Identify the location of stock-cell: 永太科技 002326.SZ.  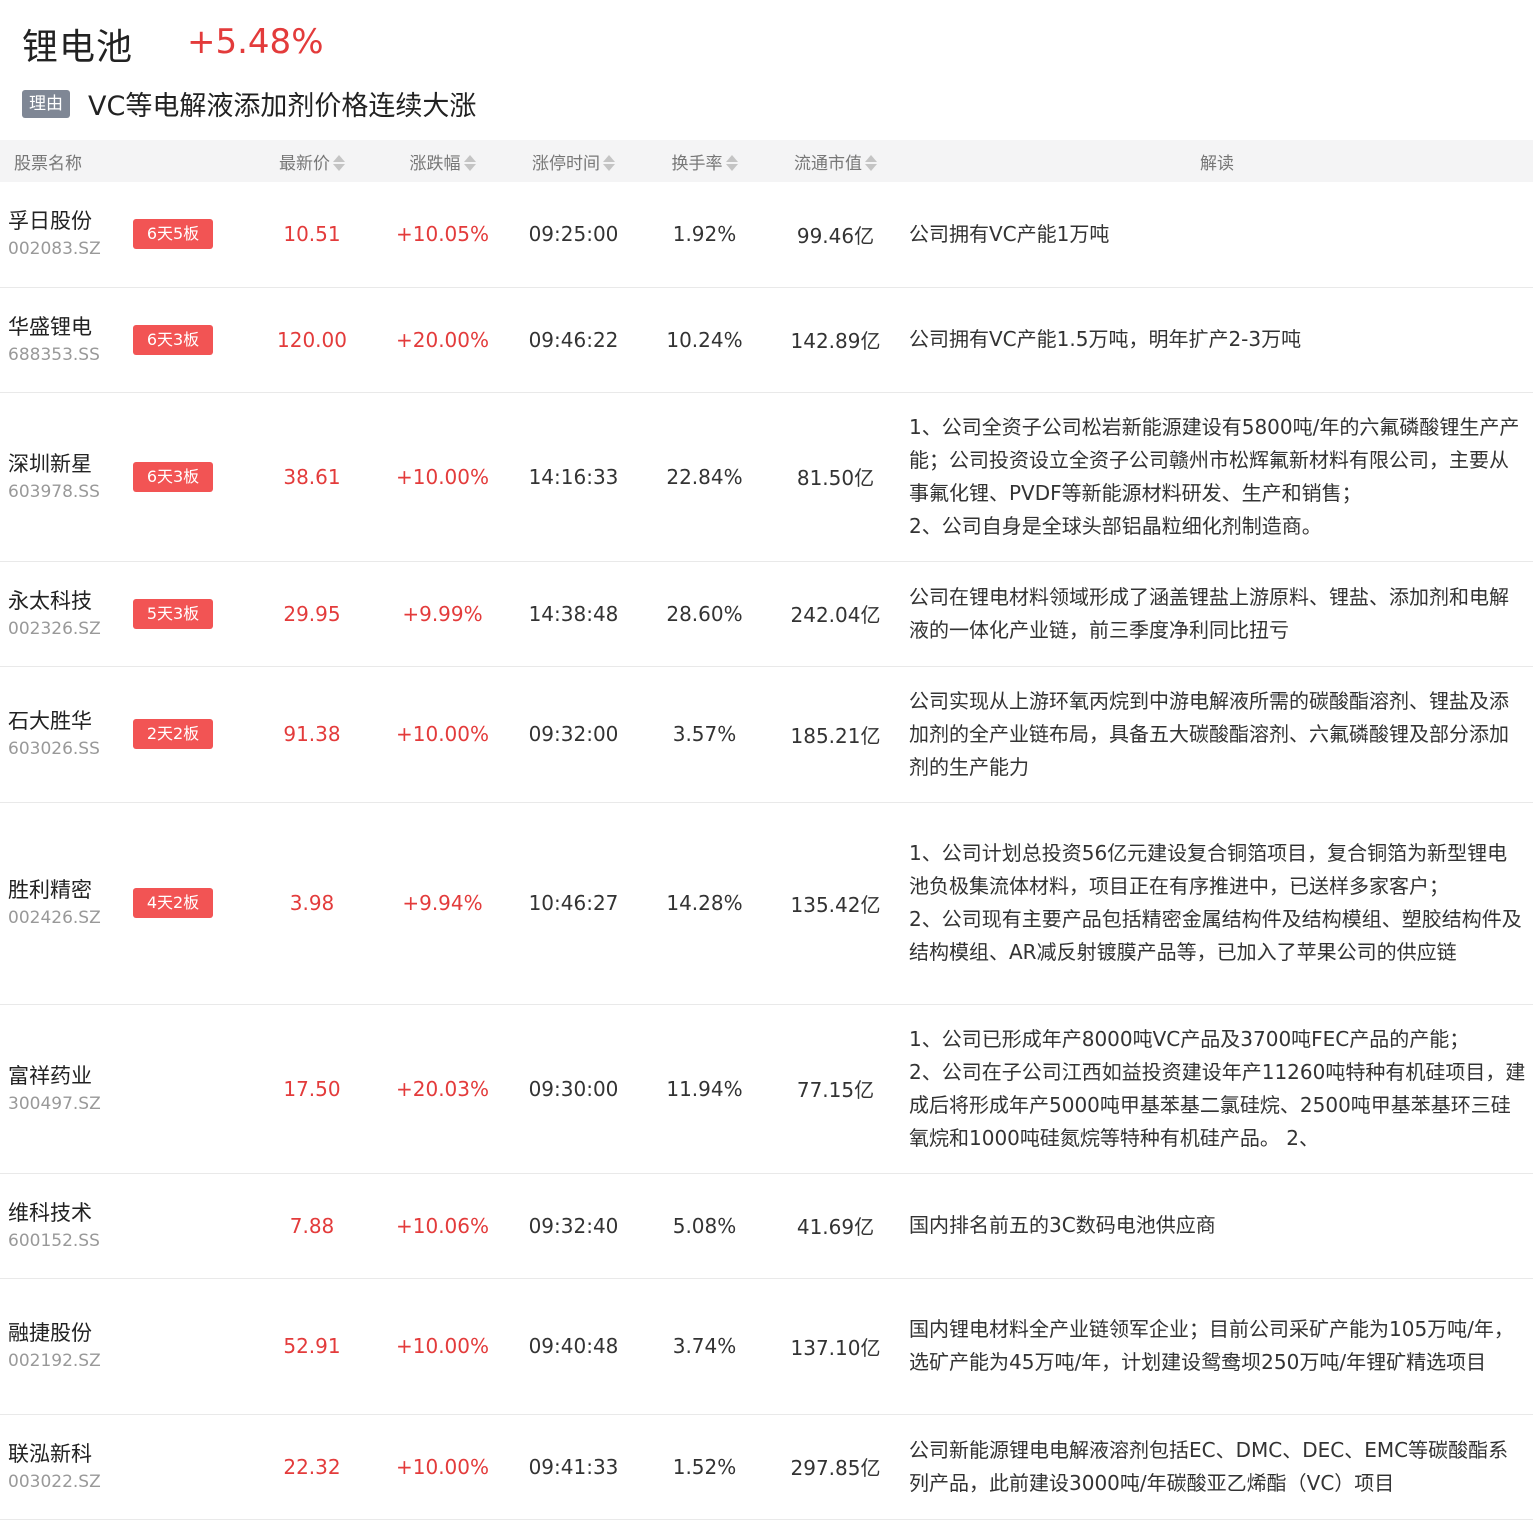
(65, 613).